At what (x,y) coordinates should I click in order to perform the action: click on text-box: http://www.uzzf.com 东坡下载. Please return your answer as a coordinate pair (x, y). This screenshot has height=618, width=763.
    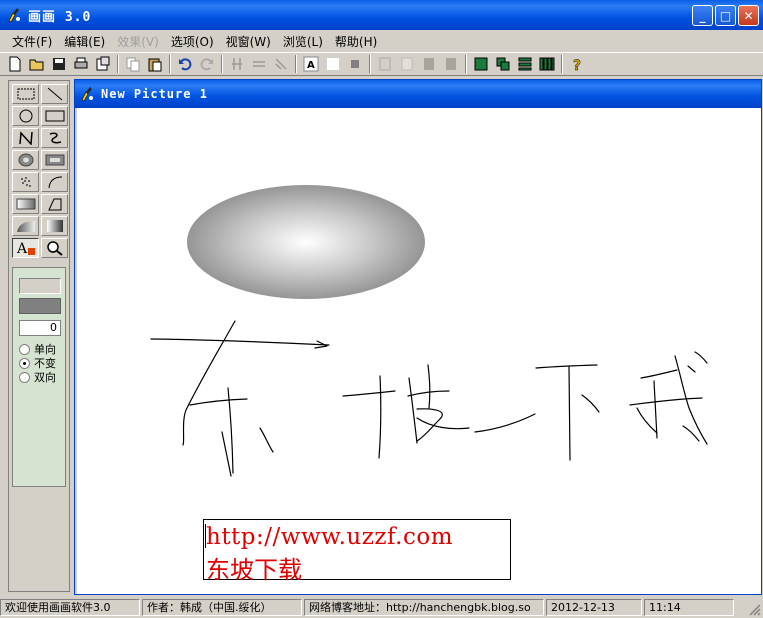
    Looking at the image, I should click on (357, 551).